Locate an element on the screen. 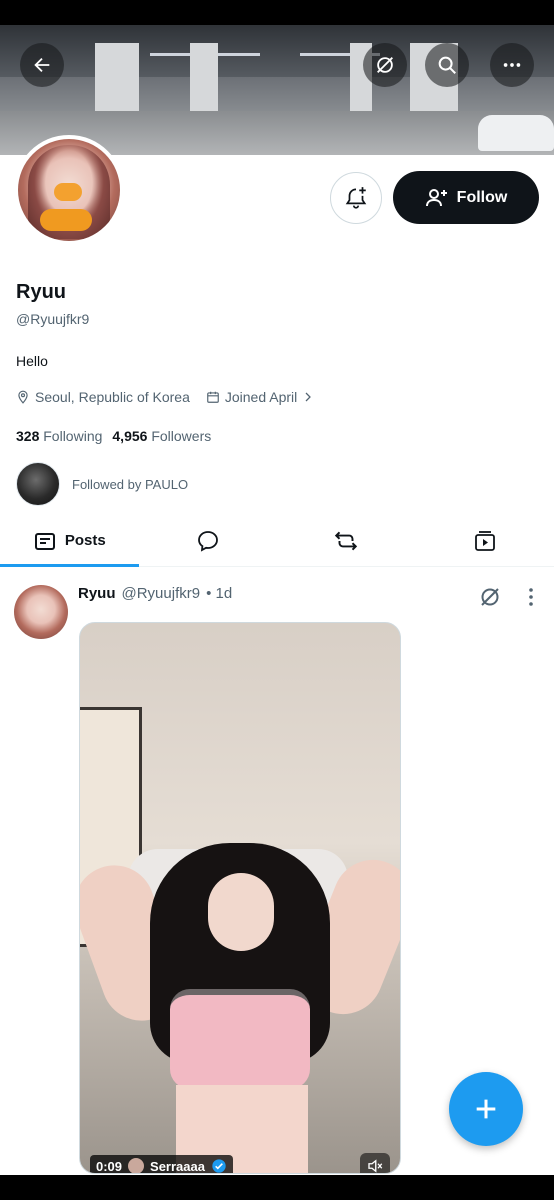  status-bar is located at coordinates (277, 12).